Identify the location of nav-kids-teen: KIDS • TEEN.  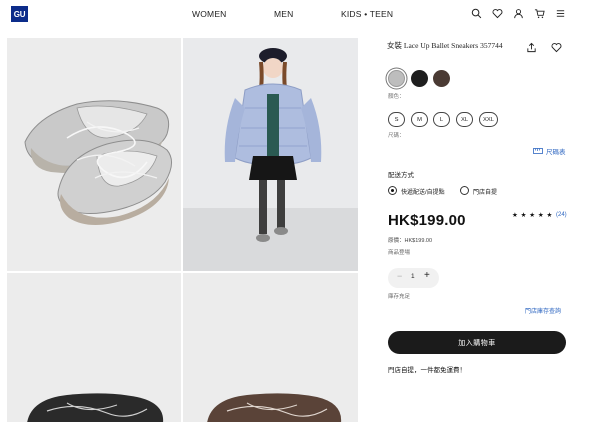
(367, 14).